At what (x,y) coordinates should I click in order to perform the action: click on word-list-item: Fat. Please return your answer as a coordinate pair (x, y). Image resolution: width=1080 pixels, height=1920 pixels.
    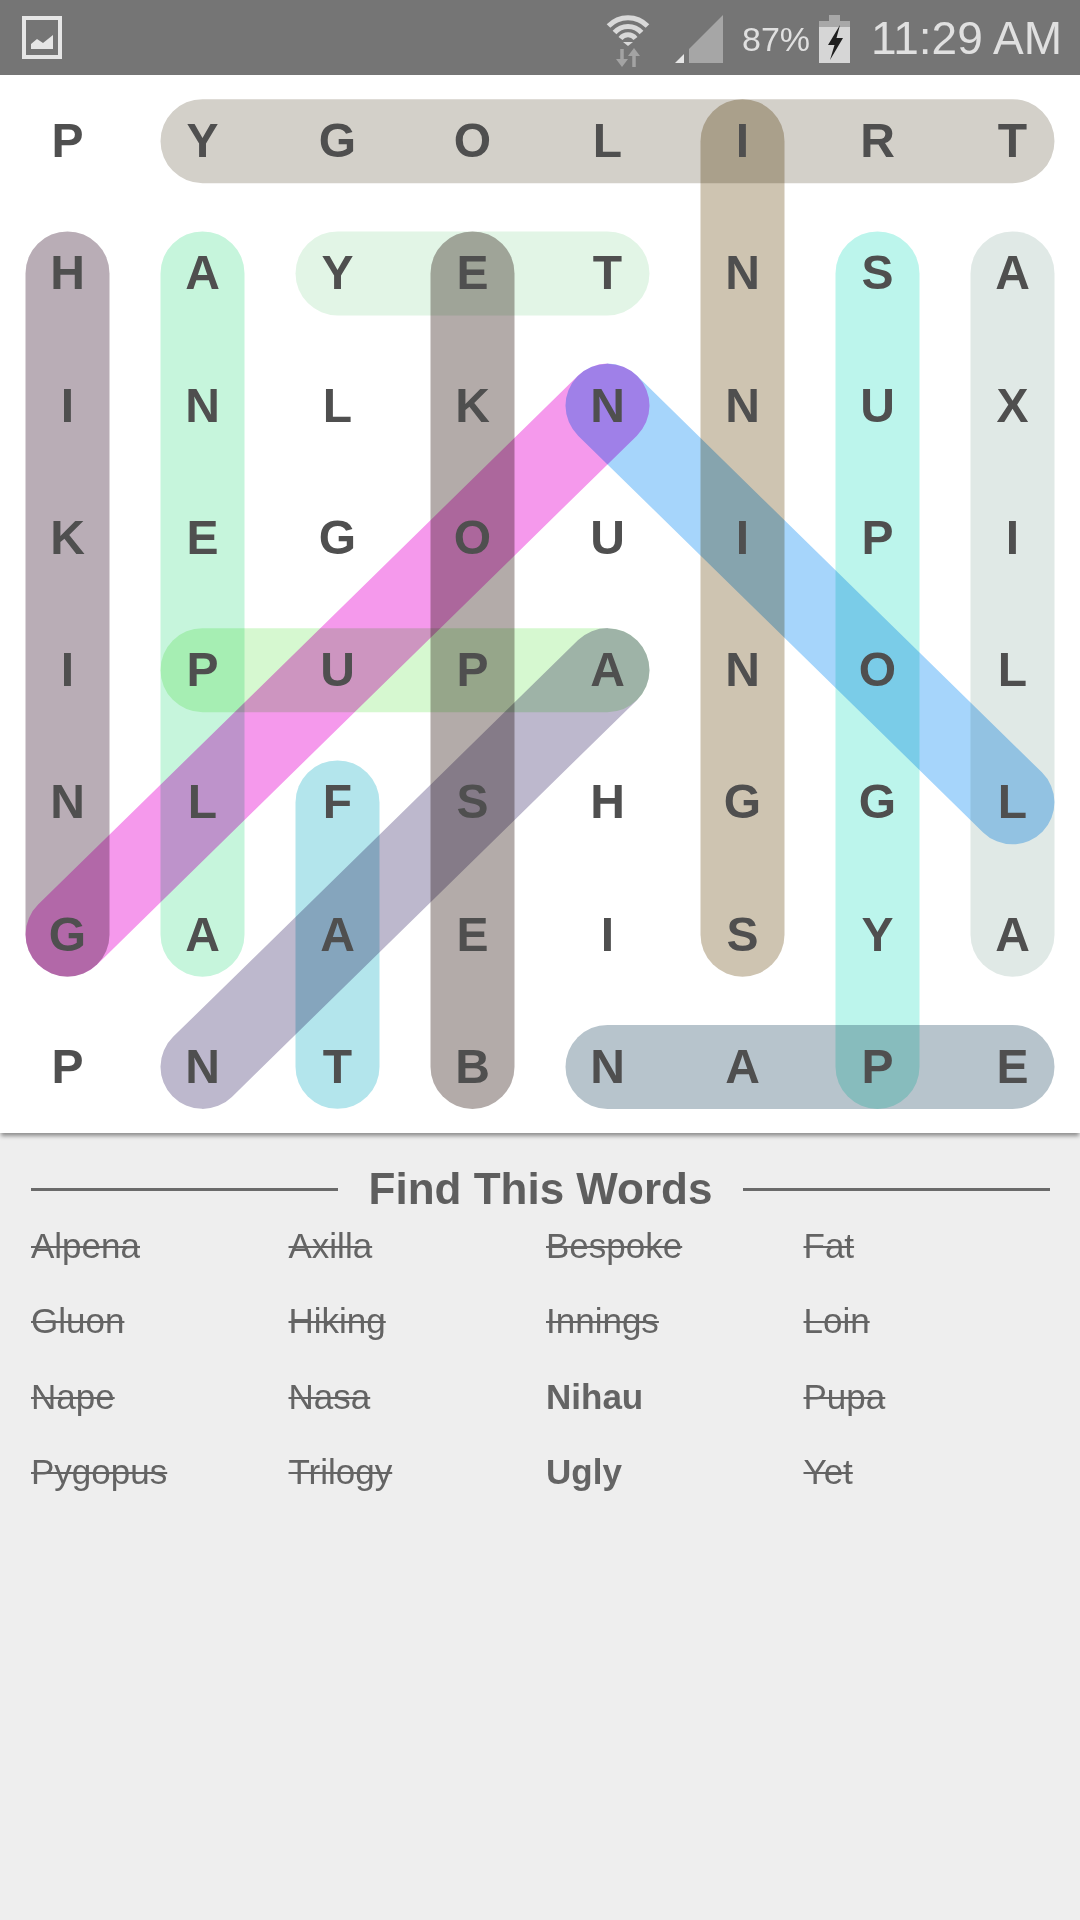
    Looking at the image, I should click on (829, 1245).